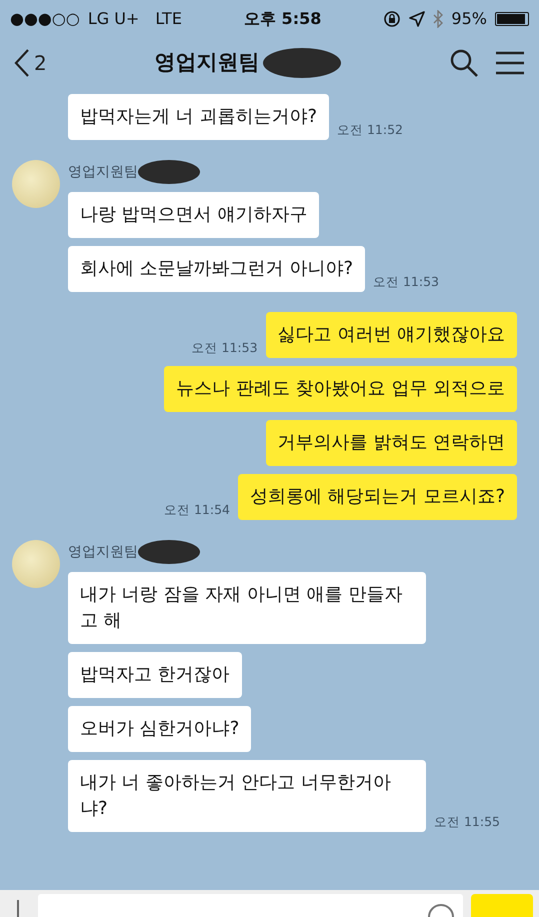 The width and height of the screenshot is (539, 917). What do you see at coordinates (417, 18) in the screenshot?
I see `location-icon` at bounding box center [417, 18].